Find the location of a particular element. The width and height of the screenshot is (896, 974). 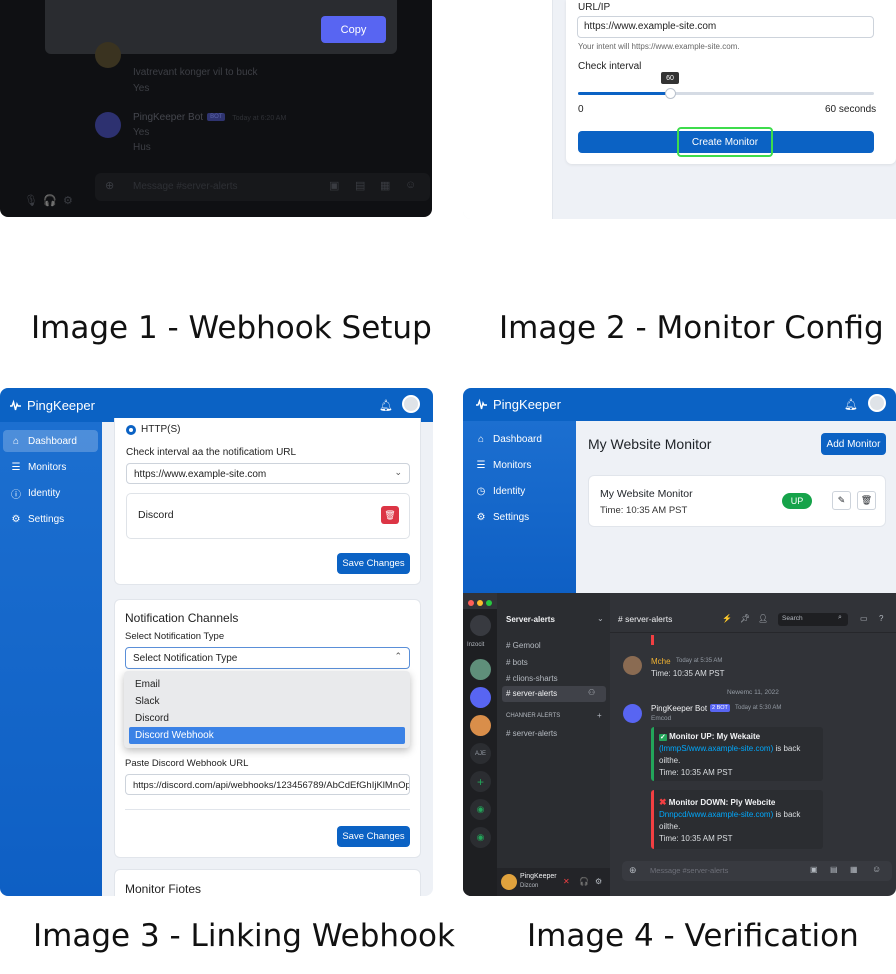

embed-link: Dnnpcd/www.axample-site.com) is located at coordinates (716, 814).